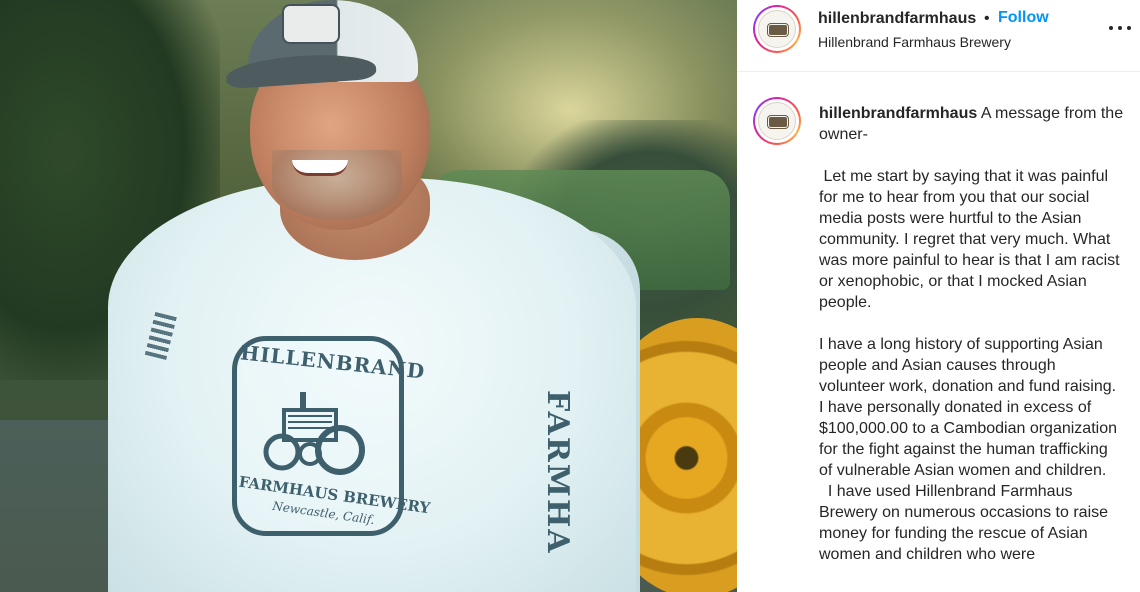  I want to click on avatar, so click(777, 29).